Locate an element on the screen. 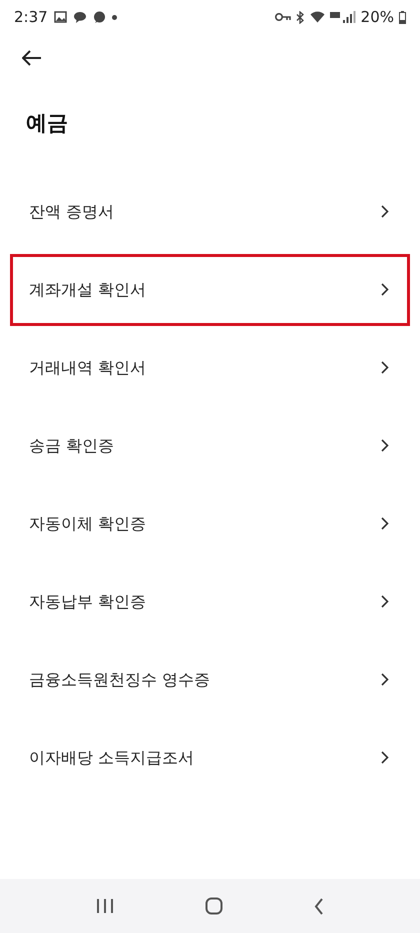  highlighted-list-item: 계좌개설 확인서 is located at coordinates (210, 290).